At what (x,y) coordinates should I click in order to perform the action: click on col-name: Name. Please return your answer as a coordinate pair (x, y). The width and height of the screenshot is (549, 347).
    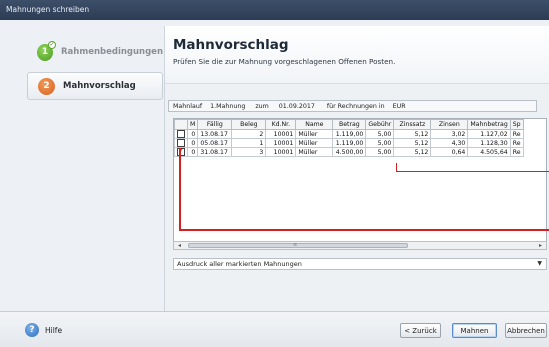
    Looking at the image, I should click on (314, 124).